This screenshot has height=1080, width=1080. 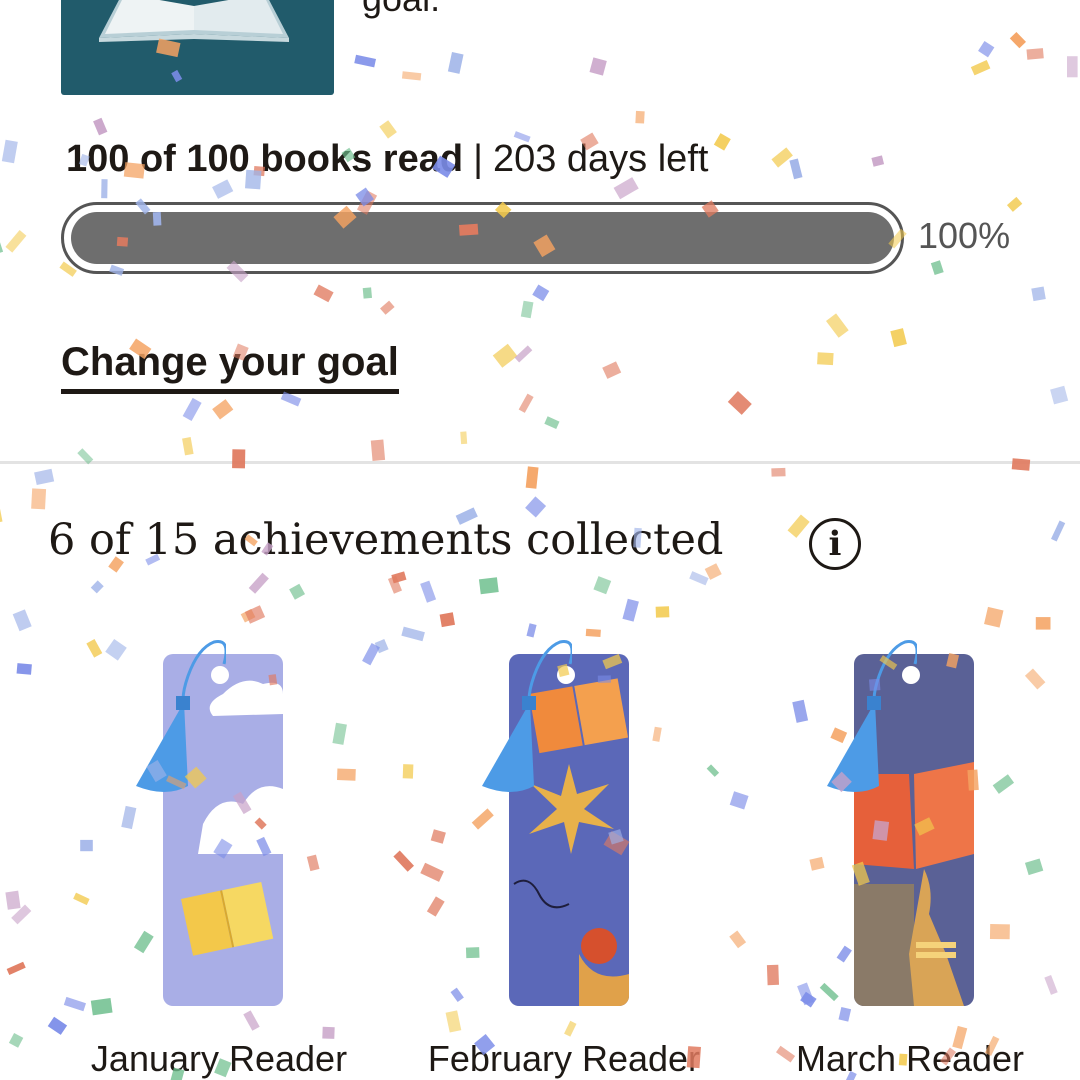 I want to click on challenge-book-cover, so click(x=197, y=47).